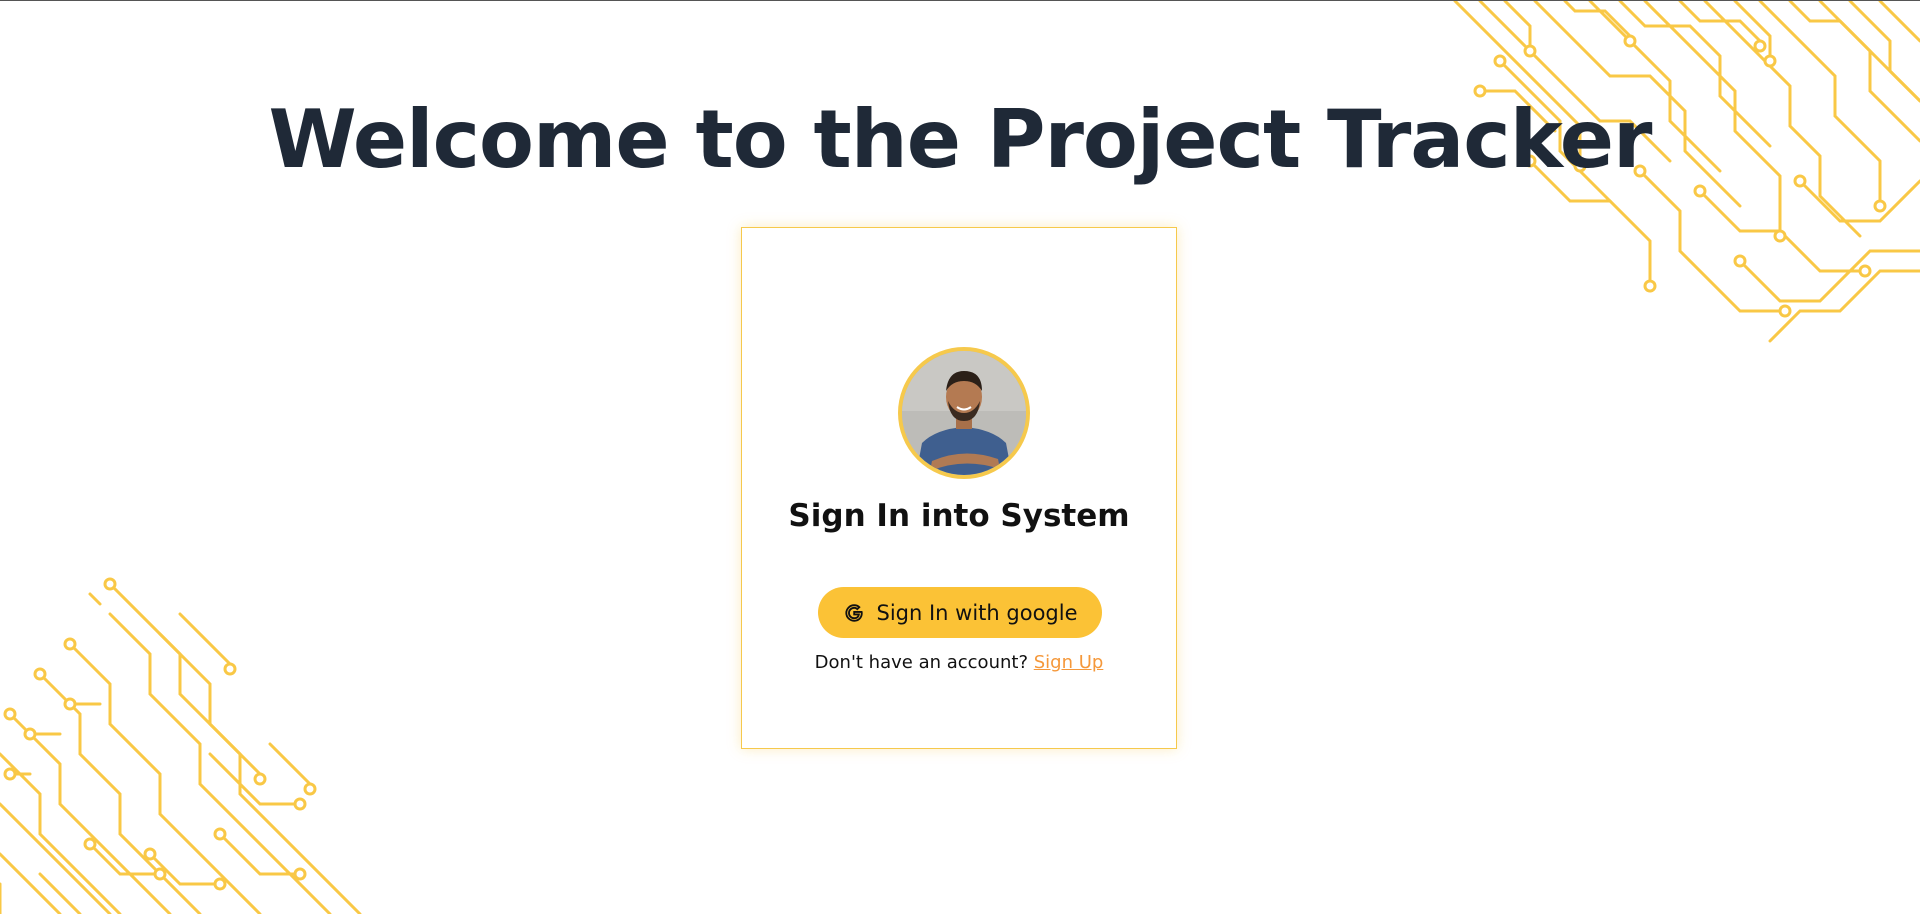 The width and height of the screenshot is (1920, 914). What do you see at coordinates (181, 745) in the screenshot?
I see `circuit-decoration-bottom-left` at bounding box center [181, 745].